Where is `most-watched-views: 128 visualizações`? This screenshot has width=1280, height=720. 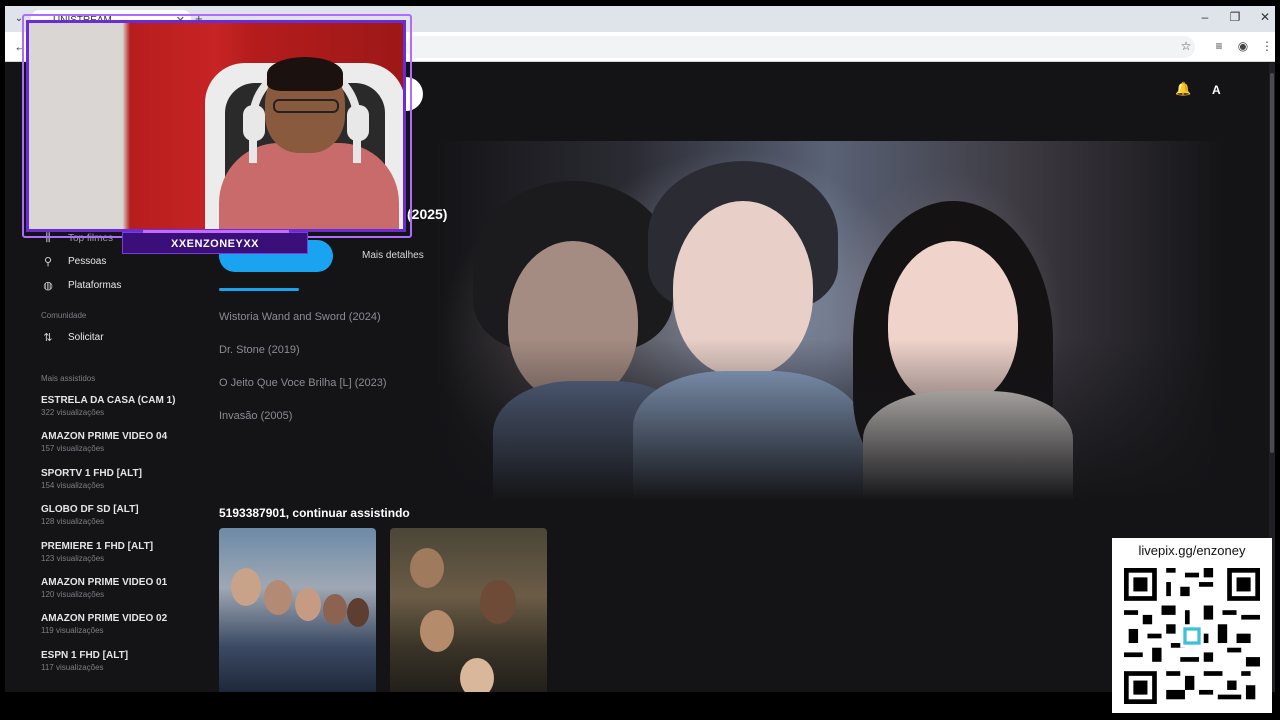
most-watched-views: 128 visualizações is located at coordinates (73, 521).